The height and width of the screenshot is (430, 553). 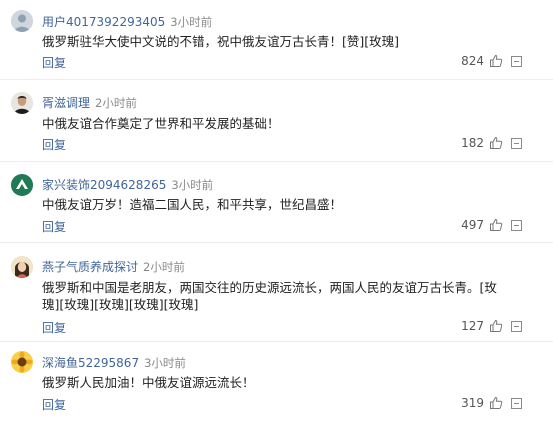 What do you see at coordinates (472, 225) in the screenshot?
I see `like-count: 497` at bounding box center [472, 225].